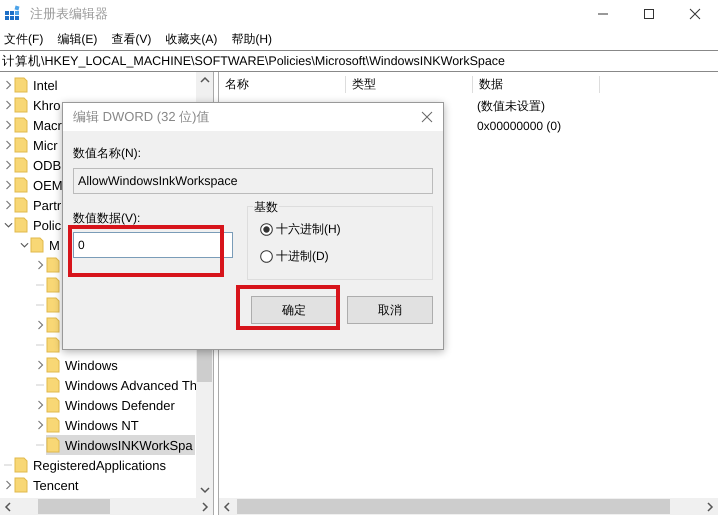 This screenshot has width=718, height=515. I want to click on registry-icon, so click(13, 14).